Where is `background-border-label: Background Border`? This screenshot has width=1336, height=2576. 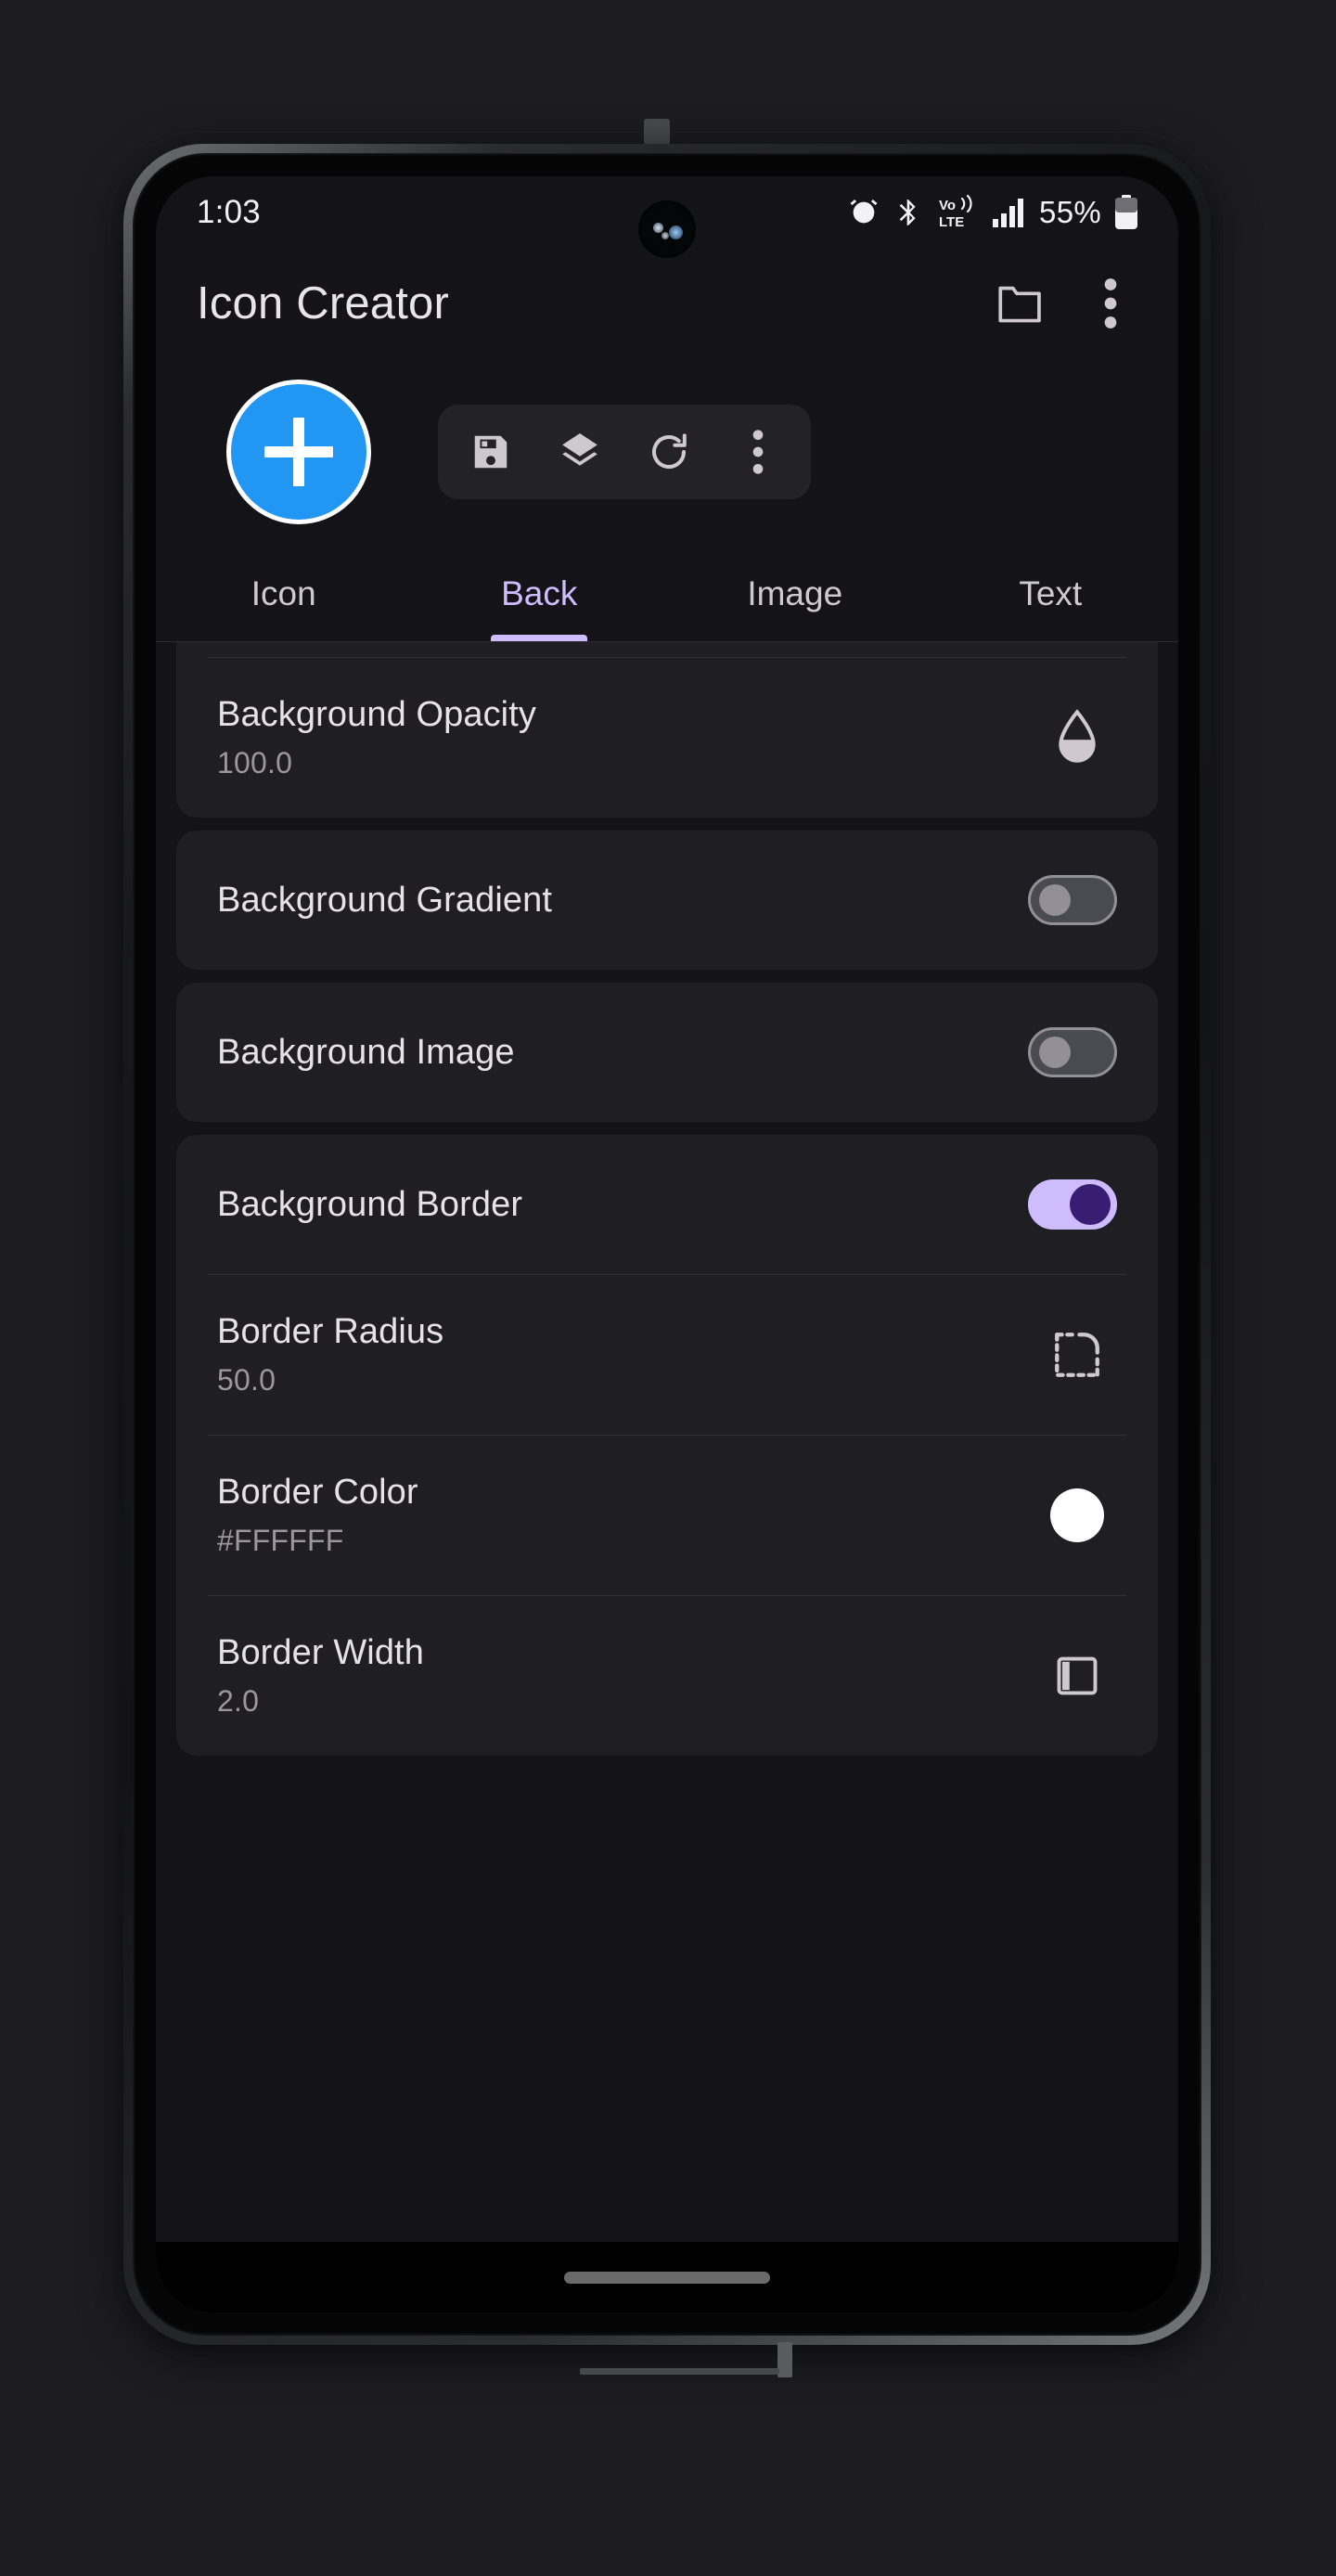
background-border-label: Background Border is located at coordinates (370, 1204).